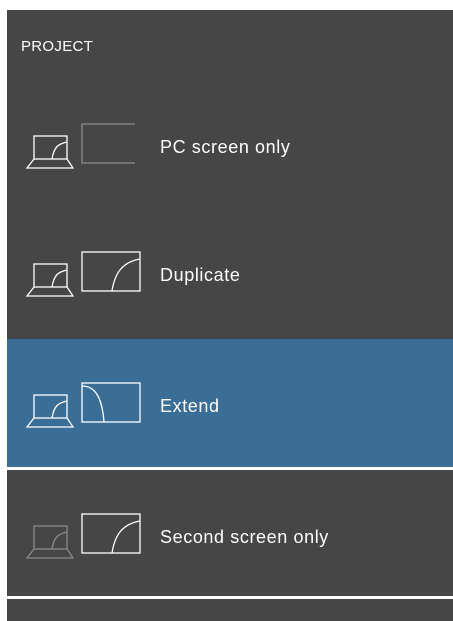 The width and height of the screenshot is (453, 621). I want to click on panel-title: PROJECT, so click(57, 46).